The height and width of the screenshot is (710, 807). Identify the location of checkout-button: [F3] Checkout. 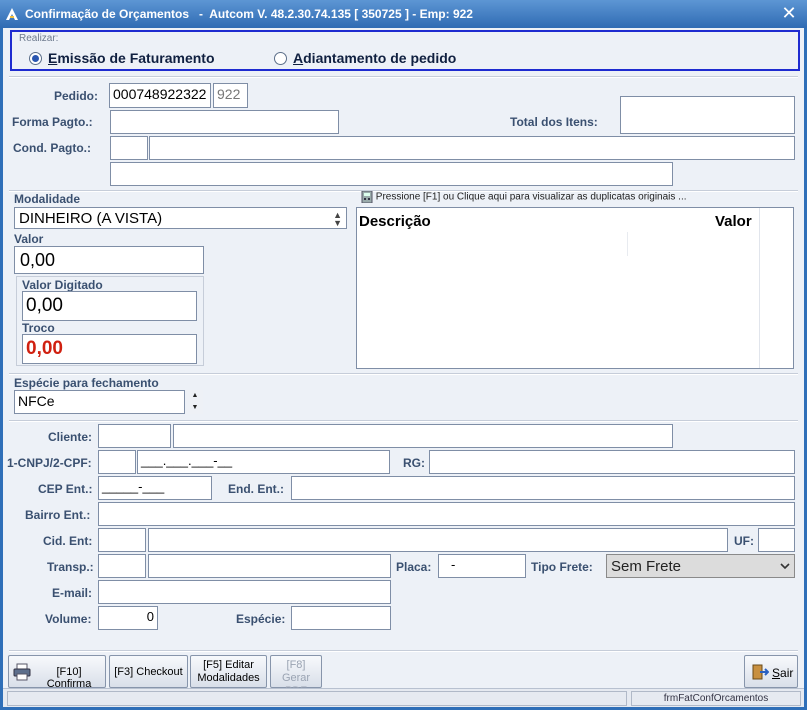
(148, 671).